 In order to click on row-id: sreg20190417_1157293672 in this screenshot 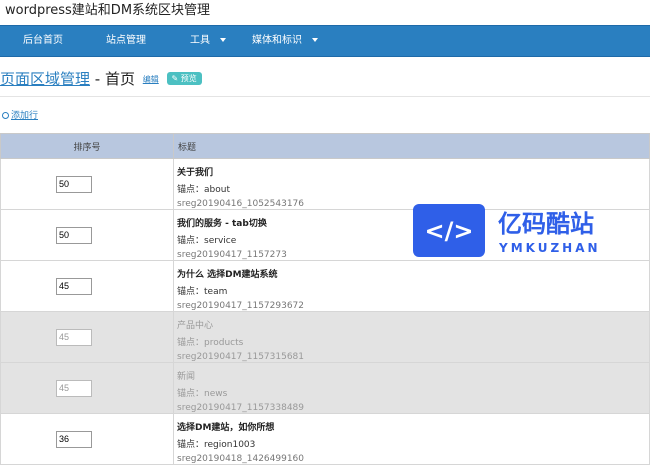, I will do `click(241, 306)`.